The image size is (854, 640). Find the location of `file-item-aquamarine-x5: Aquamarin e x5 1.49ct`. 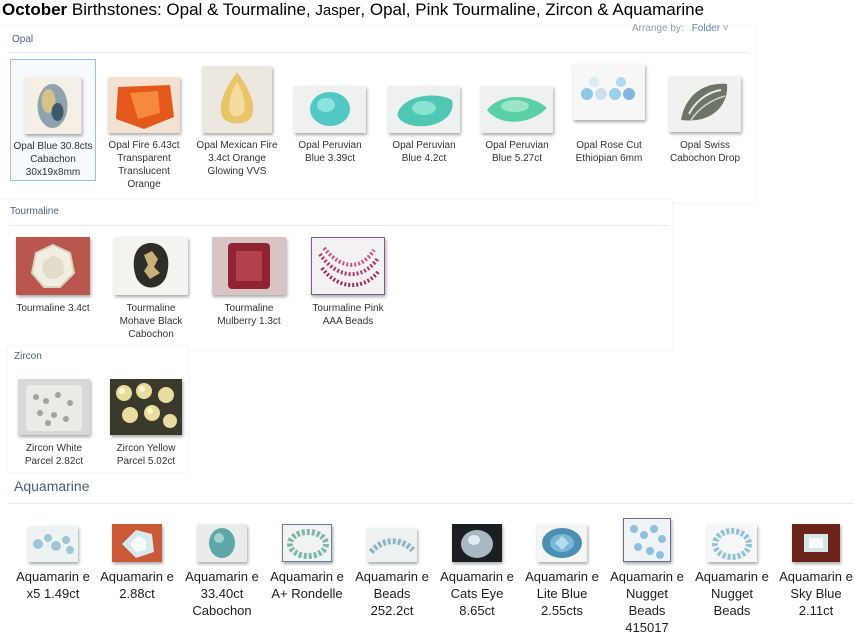

file-item-aquamarine-x5: Aquamarin e x5 1.49ct is located at coordinates (53, 565).